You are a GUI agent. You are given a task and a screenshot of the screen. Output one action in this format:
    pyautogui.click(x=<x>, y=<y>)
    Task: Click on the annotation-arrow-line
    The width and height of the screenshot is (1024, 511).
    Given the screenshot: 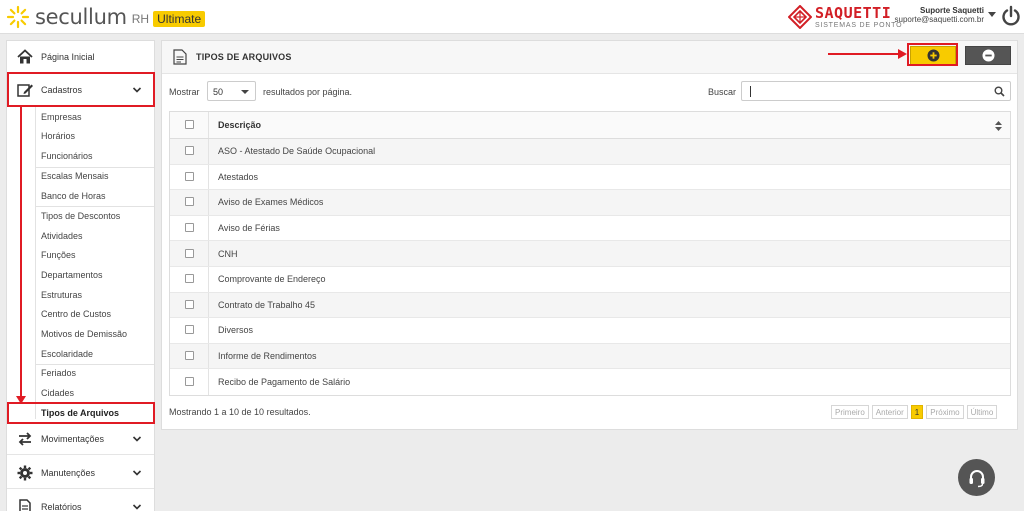 What is the action you would take?
    pyautogui.click(x=21, y=253)
    